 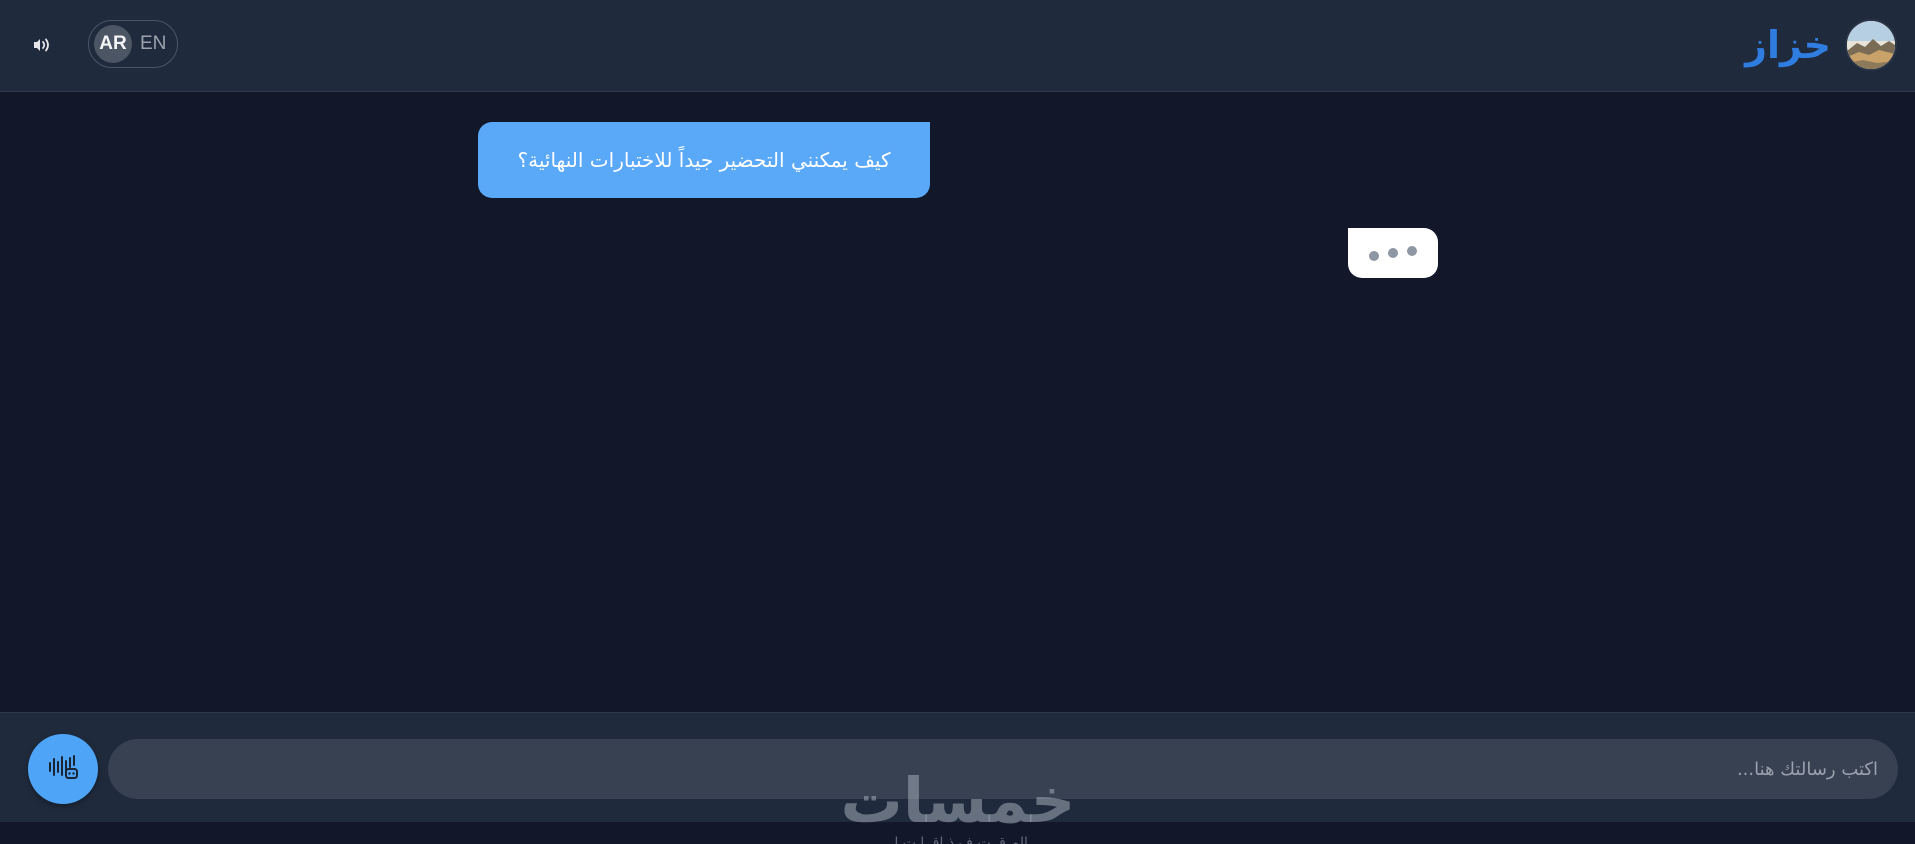 I want to click on language-switcher: AR EN, so click(x=133, y=44).